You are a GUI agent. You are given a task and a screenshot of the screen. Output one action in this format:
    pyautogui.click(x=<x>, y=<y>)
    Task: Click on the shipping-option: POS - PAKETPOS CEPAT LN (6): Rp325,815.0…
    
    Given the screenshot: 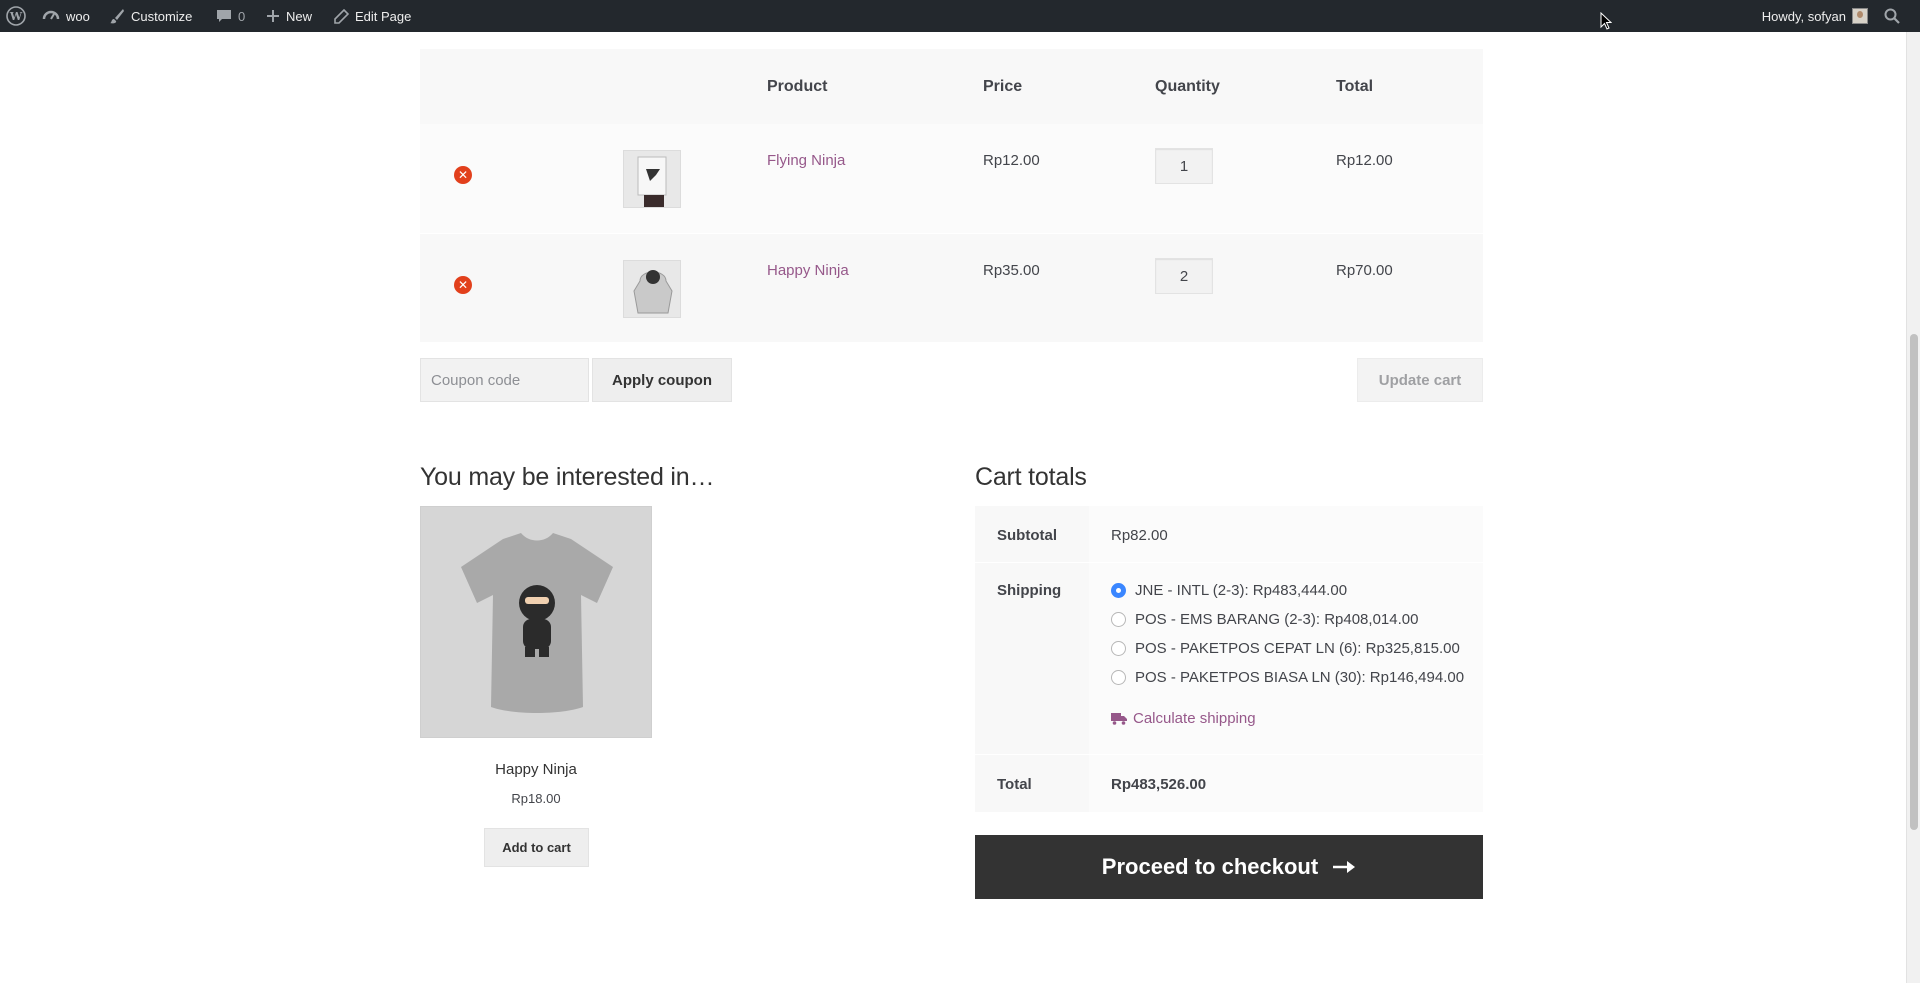 What is the action you would take?
    pyautogui.click(x=1297, y=648)
    